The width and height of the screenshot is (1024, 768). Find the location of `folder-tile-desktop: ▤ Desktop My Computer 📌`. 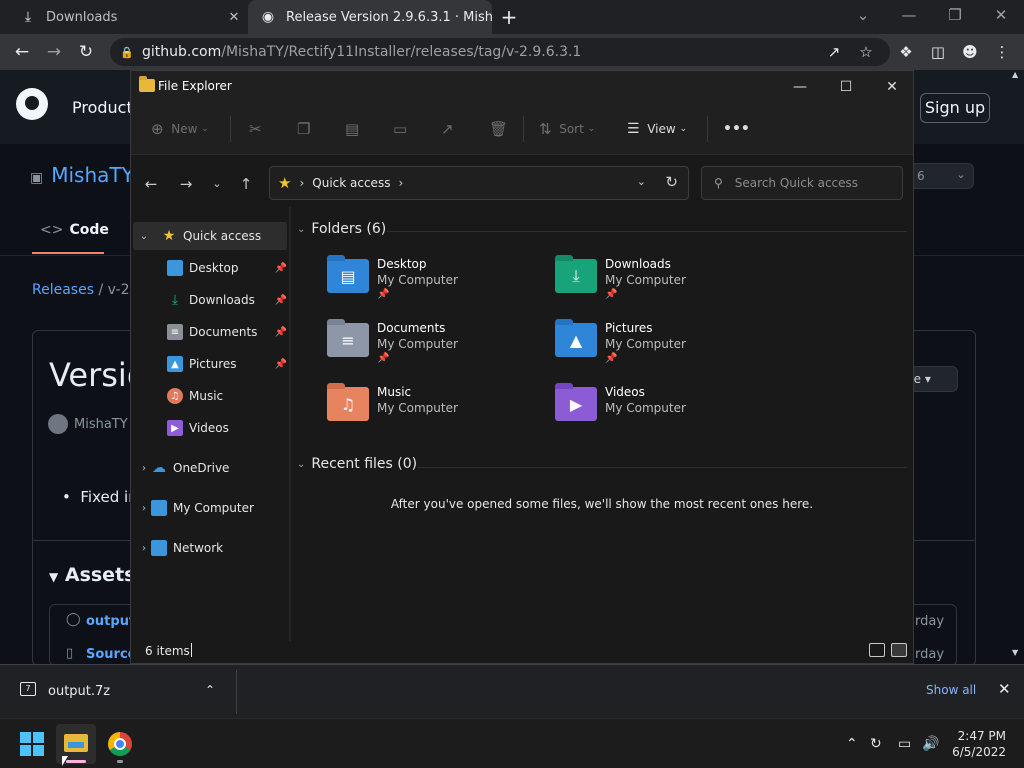

folder-tile-desktop: ▤ Desktop My Computer 📌 is located at coordinates (437, 285).